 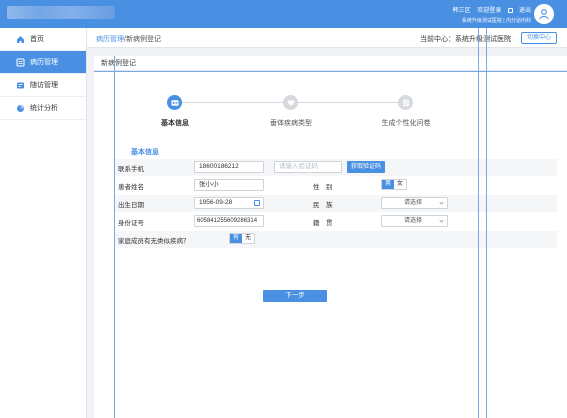 What do you see at coordinates (131, 169) in the screenshot?
I see `phone-label: 联系手机` at bounding box center [131, 169].